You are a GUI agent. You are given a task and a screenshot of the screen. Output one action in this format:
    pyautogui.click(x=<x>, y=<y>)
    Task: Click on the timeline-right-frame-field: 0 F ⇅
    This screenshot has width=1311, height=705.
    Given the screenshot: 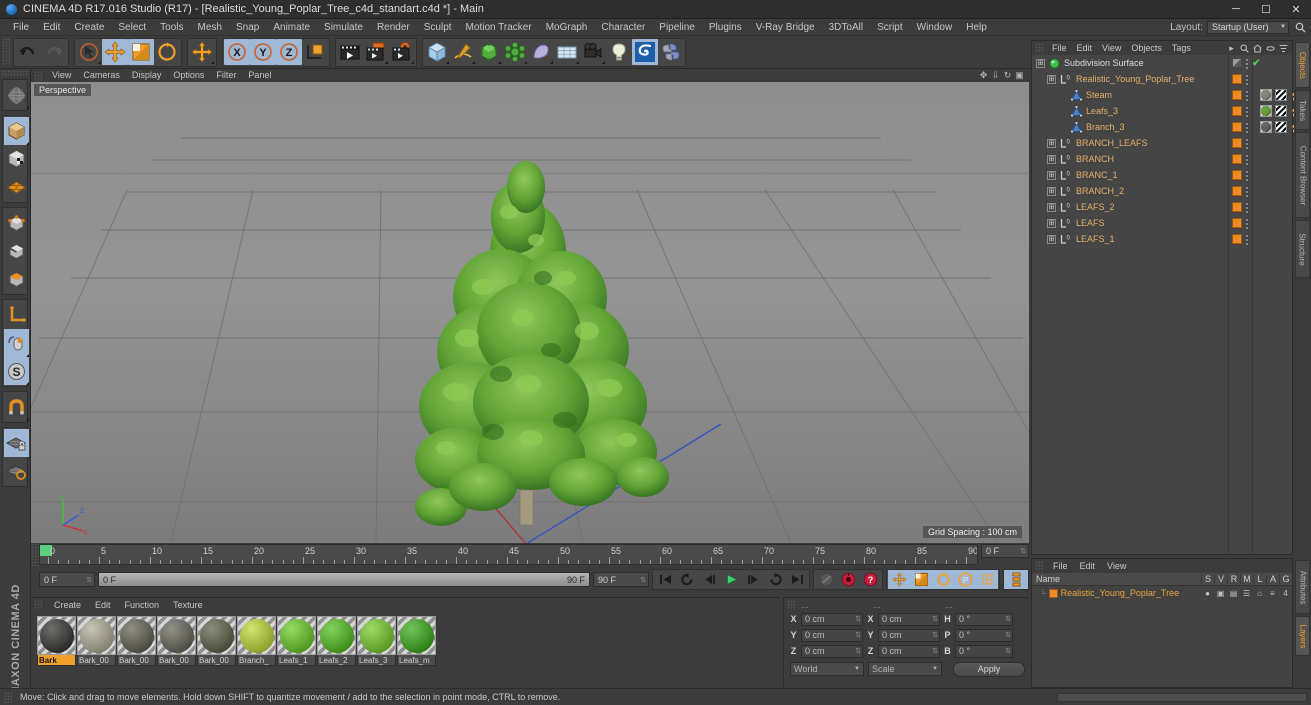 What is the action you would take?
    pyautogui.click(x=1005, y=551)
    